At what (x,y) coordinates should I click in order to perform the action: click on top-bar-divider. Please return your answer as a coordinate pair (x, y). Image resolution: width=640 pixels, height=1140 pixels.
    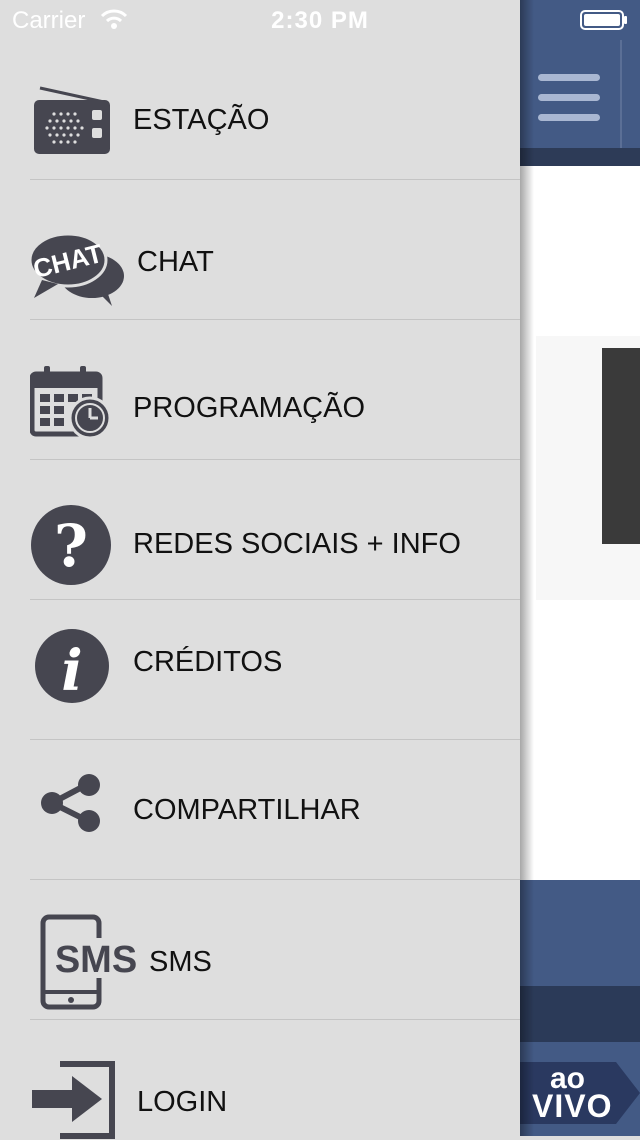
    Looking at the image, I should click on (621, 94).